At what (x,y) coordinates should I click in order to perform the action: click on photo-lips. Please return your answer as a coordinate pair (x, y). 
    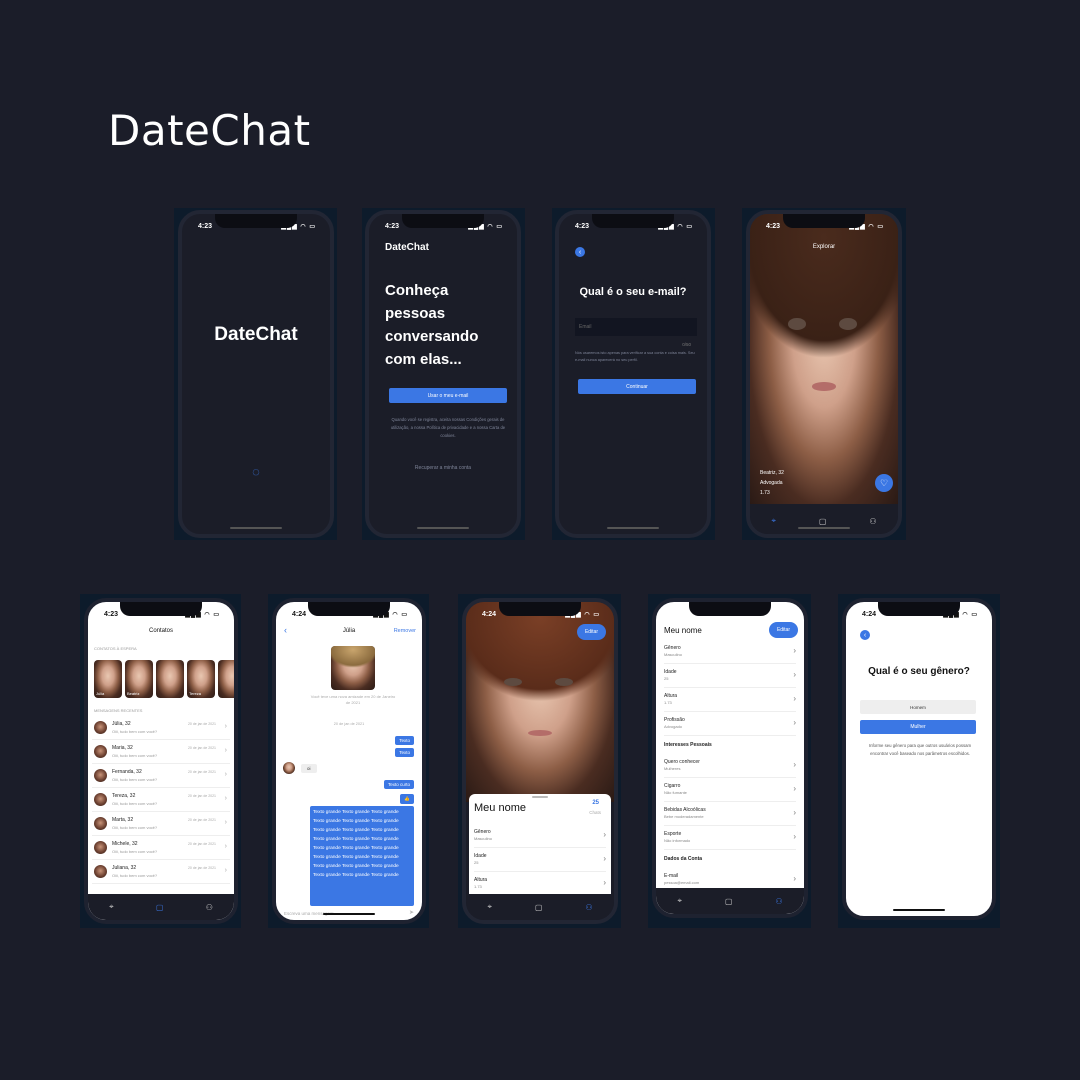
    Looking at the image, I should click on (540, 733).